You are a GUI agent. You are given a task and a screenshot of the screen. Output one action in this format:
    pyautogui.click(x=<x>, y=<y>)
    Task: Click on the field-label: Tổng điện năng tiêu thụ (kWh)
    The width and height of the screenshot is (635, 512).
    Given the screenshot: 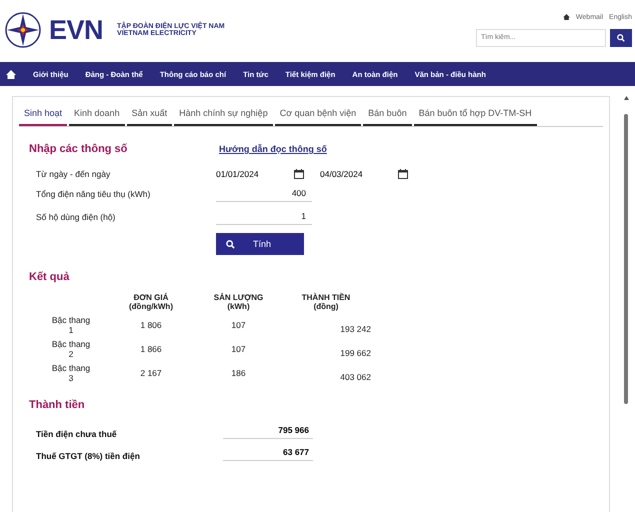 What is the action you would take?
    pyautogui.click(x=94, y=193)
    